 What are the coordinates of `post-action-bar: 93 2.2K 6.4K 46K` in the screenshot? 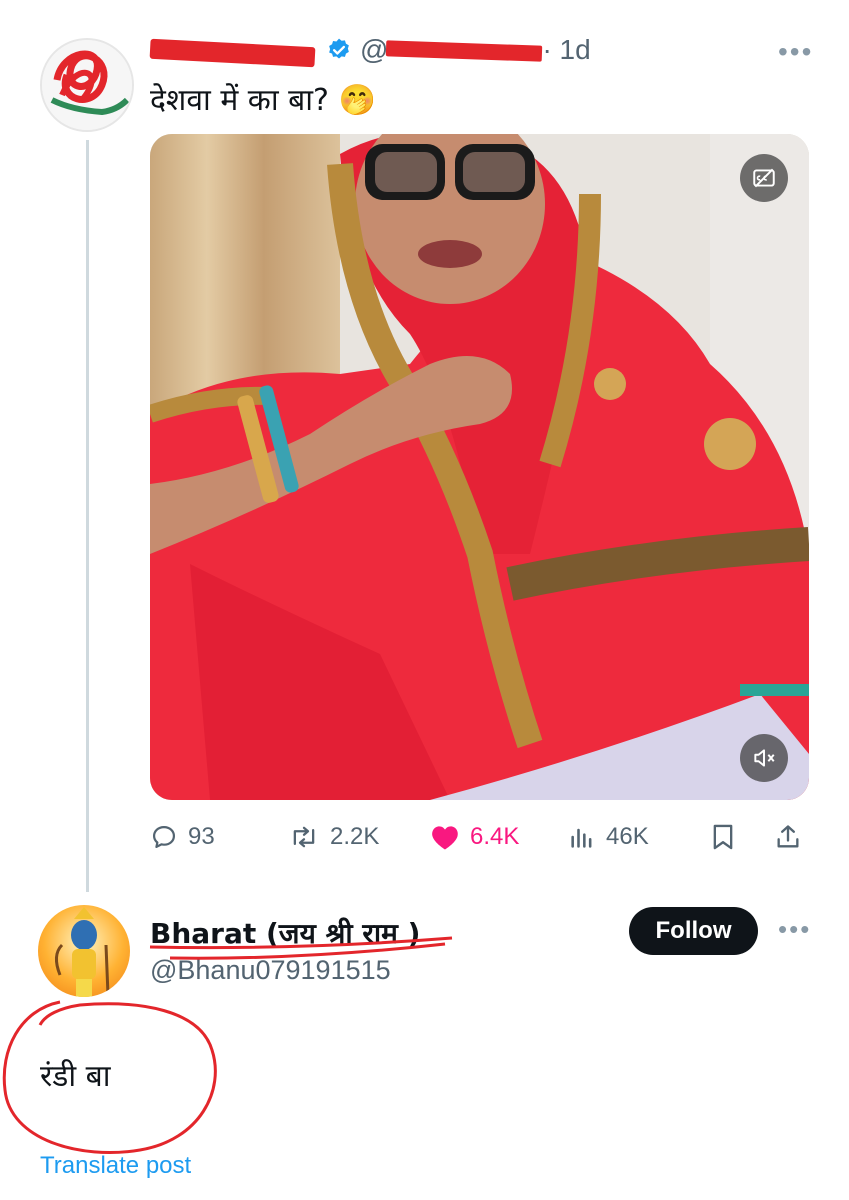 It's located at (479, 837).